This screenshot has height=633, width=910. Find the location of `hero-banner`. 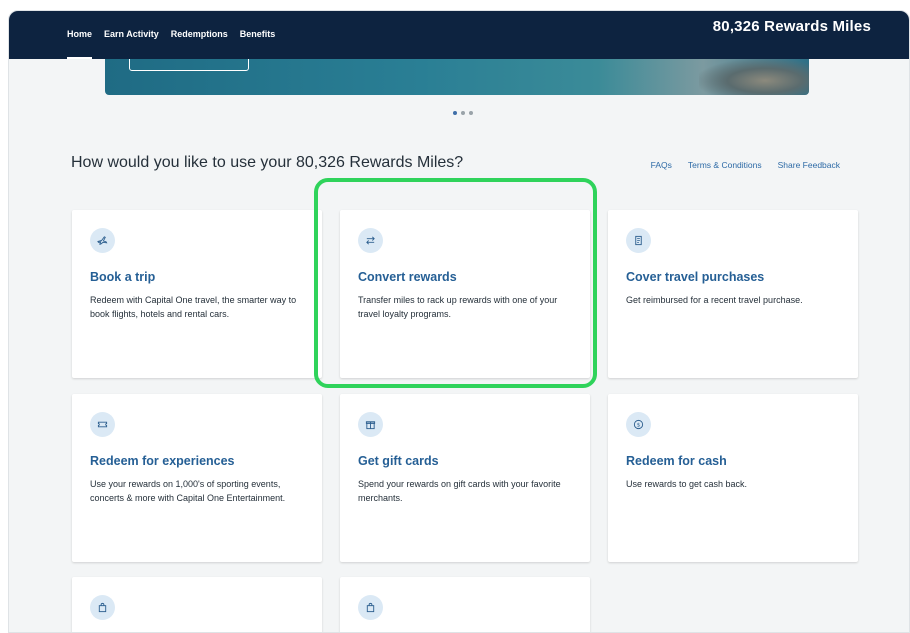

hero-banner is located at coordinates (457, 77).